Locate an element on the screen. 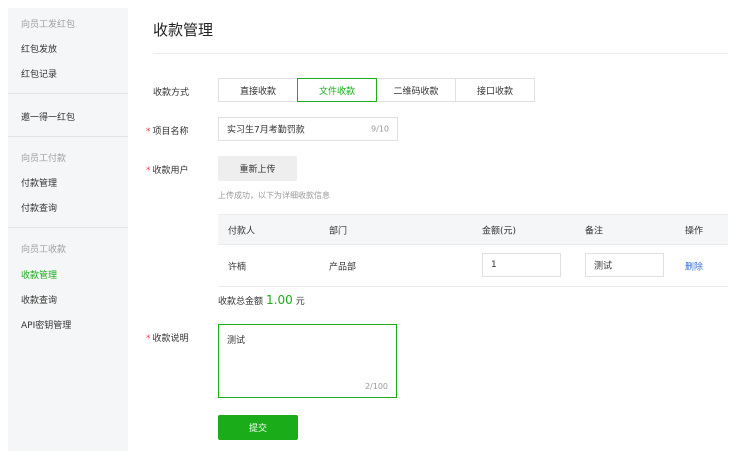 The image size is (753, 459). table-header: 付款人 部门 金额(元) 备注 操作 is located at coordinates (473, 229).